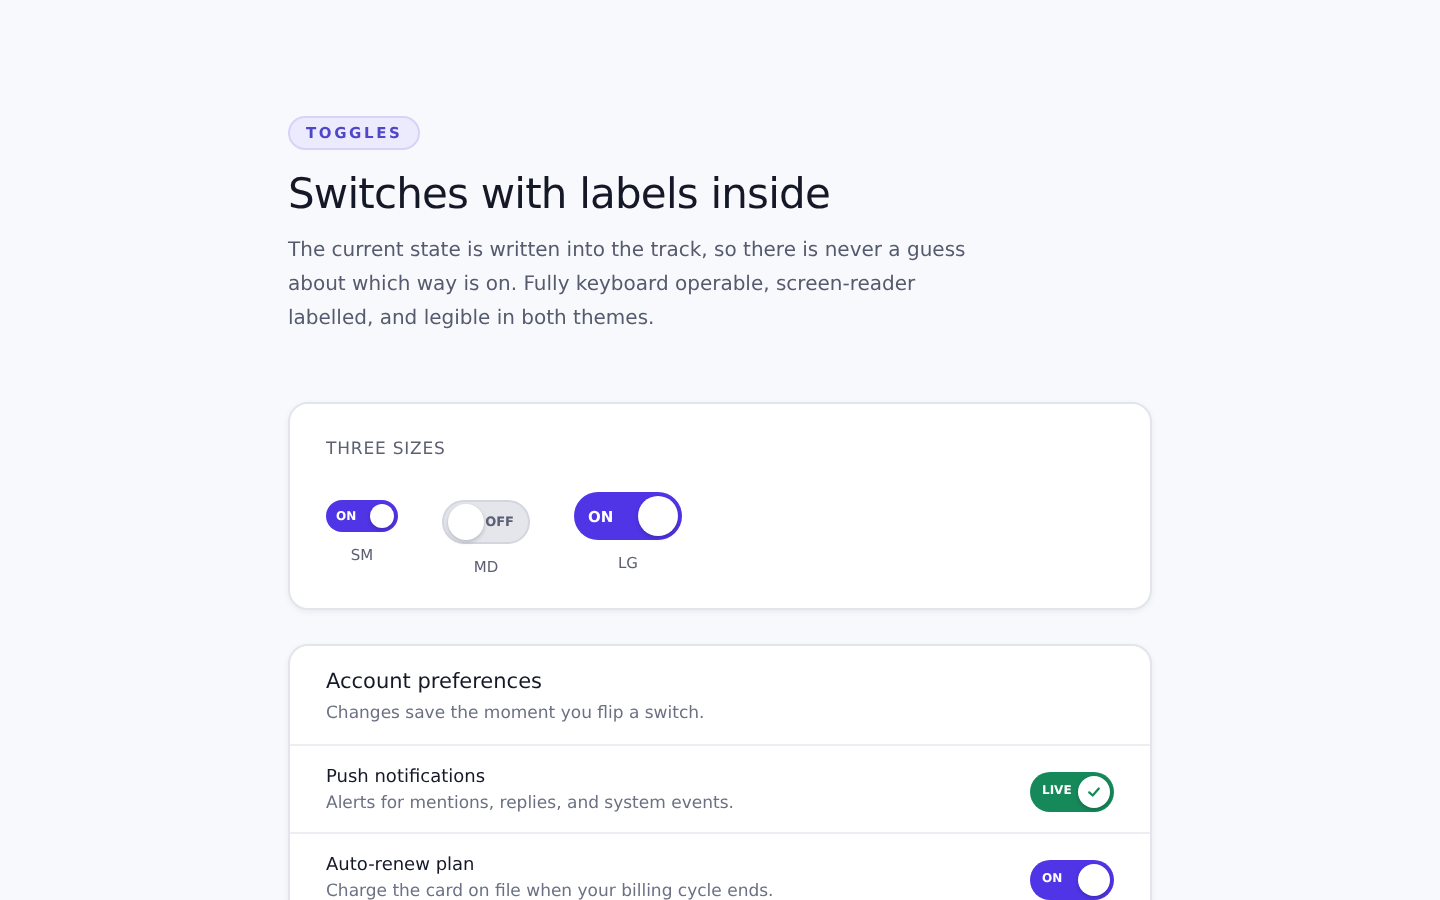 The height and width of the screenshot is (900, 1440). Describe the element at coordinates (550, 891) in the screenshot. I see `setting-description: Charge the card on file when your billing cycle ends.` at that location.